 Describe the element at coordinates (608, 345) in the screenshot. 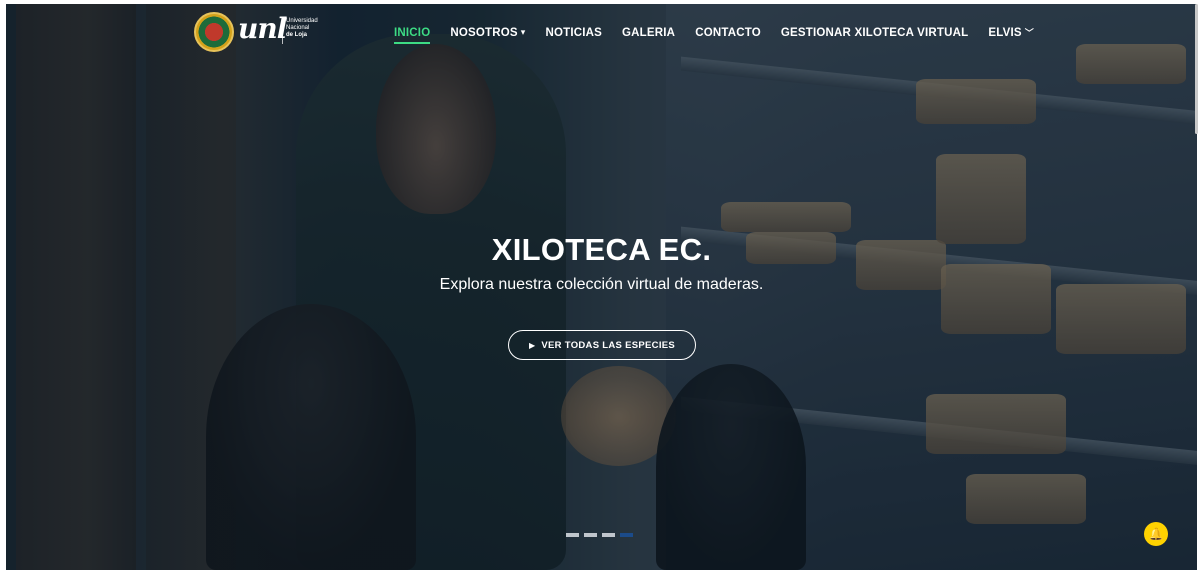

I see `cta-label: VER TODAS LAS ESPECIES` at that location.